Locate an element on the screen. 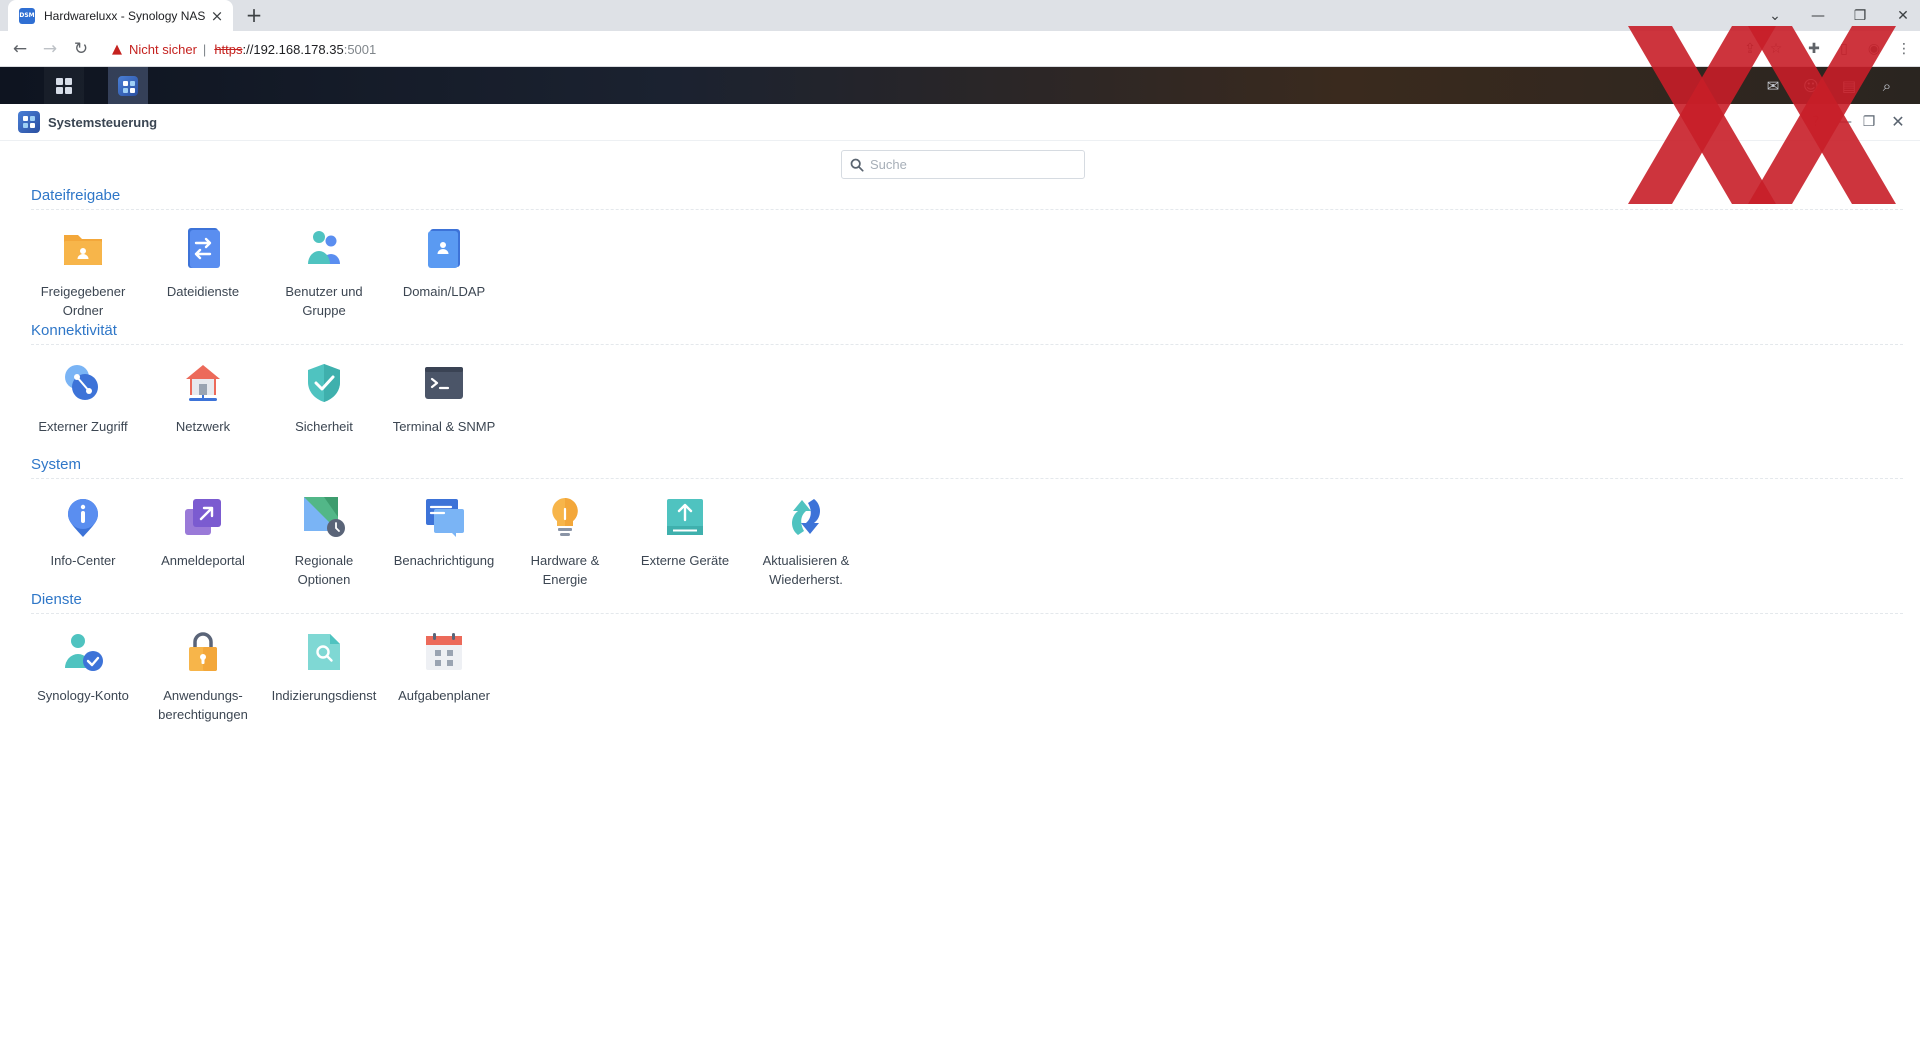 The image size is (1920, 1038). item-terminal-snmp: Terminal & SNMP is located at coordinates (444, 398).